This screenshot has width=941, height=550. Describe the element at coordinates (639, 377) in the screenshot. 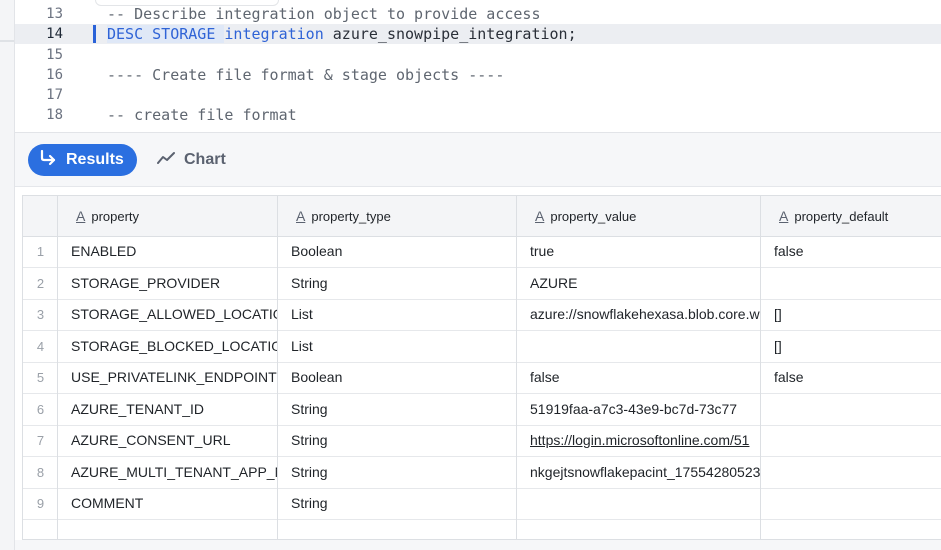

I see `cell-property-value: false` at that location.